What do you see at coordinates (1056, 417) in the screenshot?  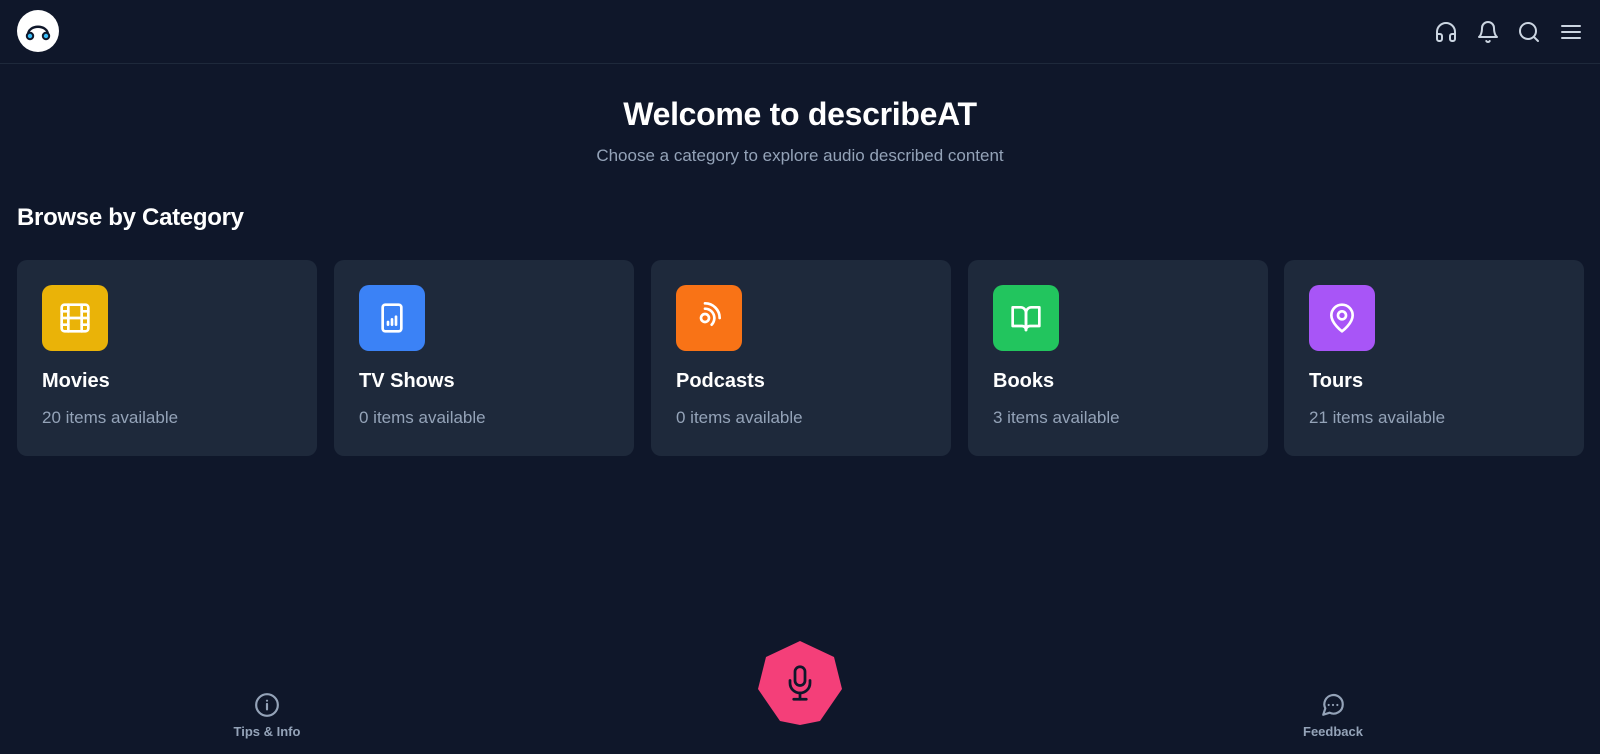 I see `category-count: 3 items available` at bounding box center [1056, 417].